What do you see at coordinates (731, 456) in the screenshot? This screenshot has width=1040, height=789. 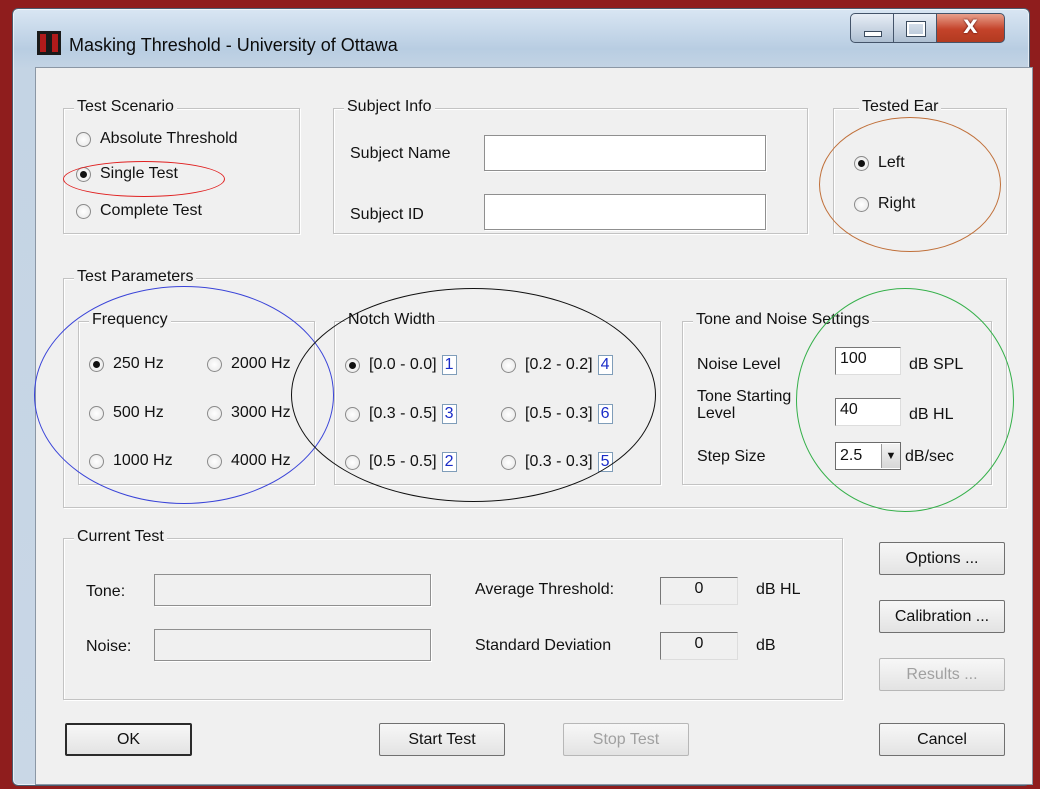 I see `step-size-label: Step Size` at bounding box center [731, 456].